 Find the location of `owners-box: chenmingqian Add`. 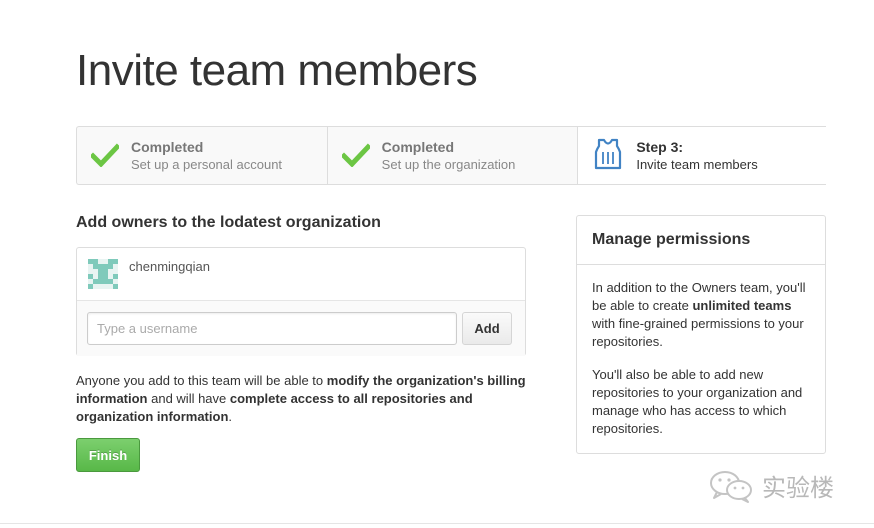

owners-box: chenmingqian Add is located at coordinates (301, 301).